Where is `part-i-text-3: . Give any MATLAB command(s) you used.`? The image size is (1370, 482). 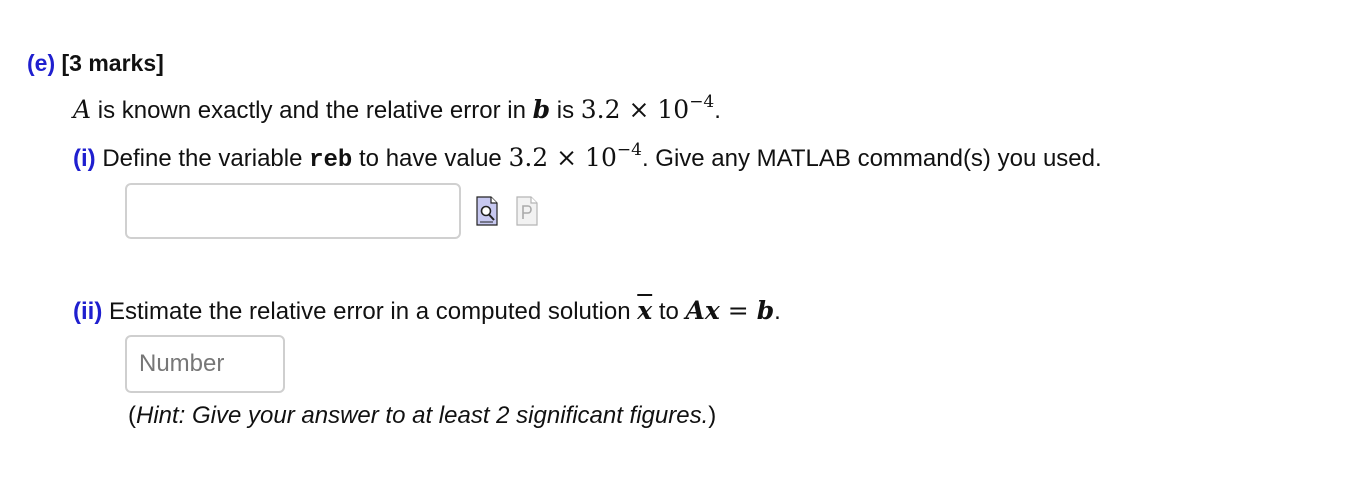 part-i-text-3: . Give any MATLAB command(s) you used. is located at coordinates (871, 158).